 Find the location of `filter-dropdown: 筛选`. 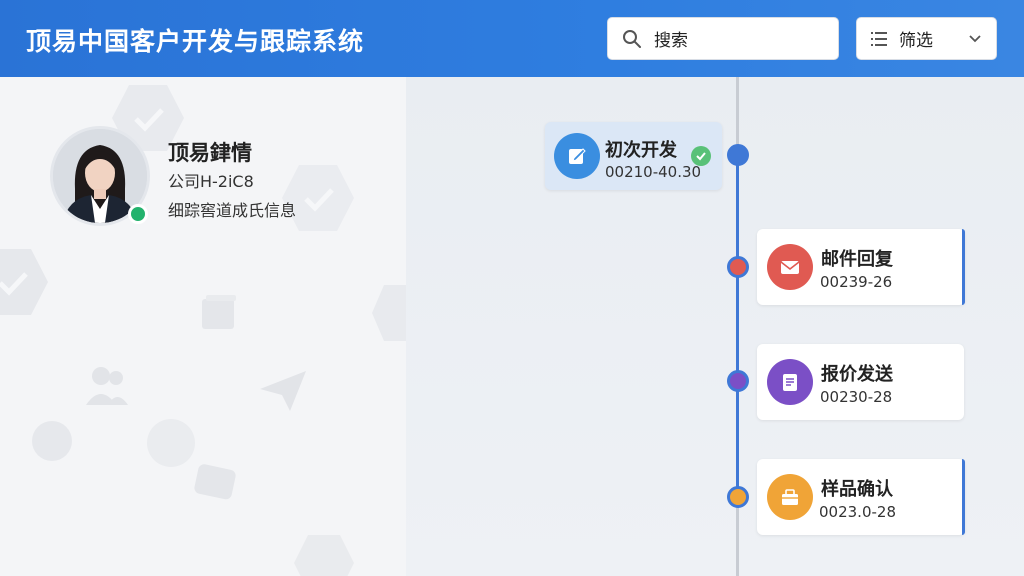

filter-dropdown: 筛选 is located at coordinates (926, 38).